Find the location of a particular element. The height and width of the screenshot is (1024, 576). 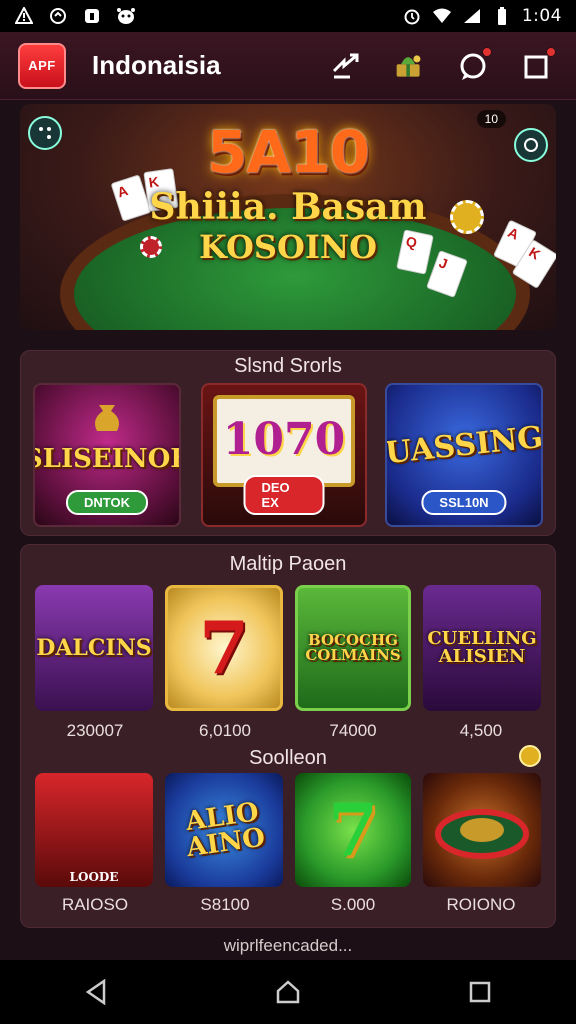

game-title: DALCINS is located at coordinates (94, 648).